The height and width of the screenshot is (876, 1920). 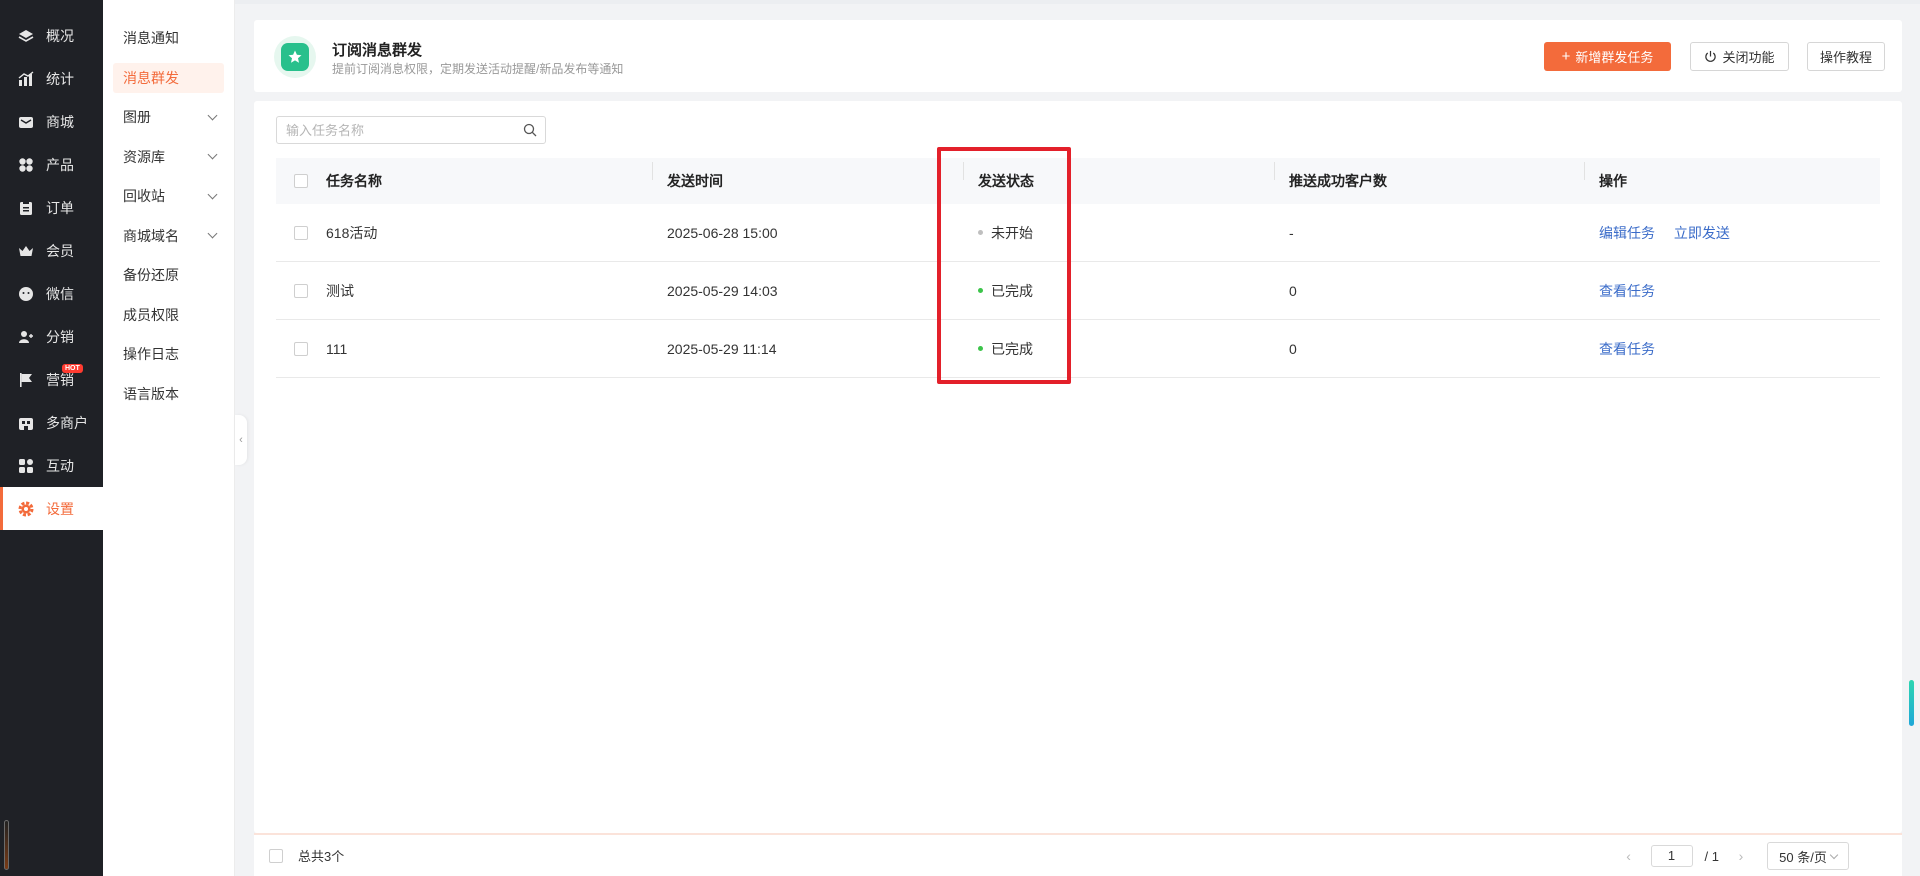 What do you see at coordinates (340, 290) in the screenshot?
I see `task-name: 测试` at bounding box center [340, 290].